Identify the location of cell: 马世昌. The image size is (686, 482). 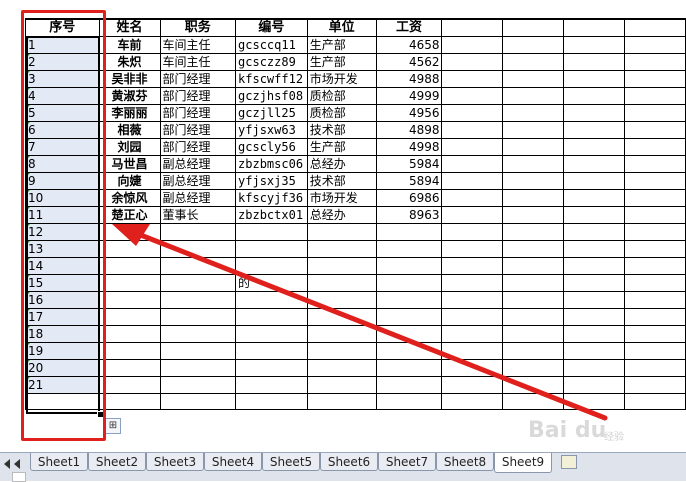
(129, 164).